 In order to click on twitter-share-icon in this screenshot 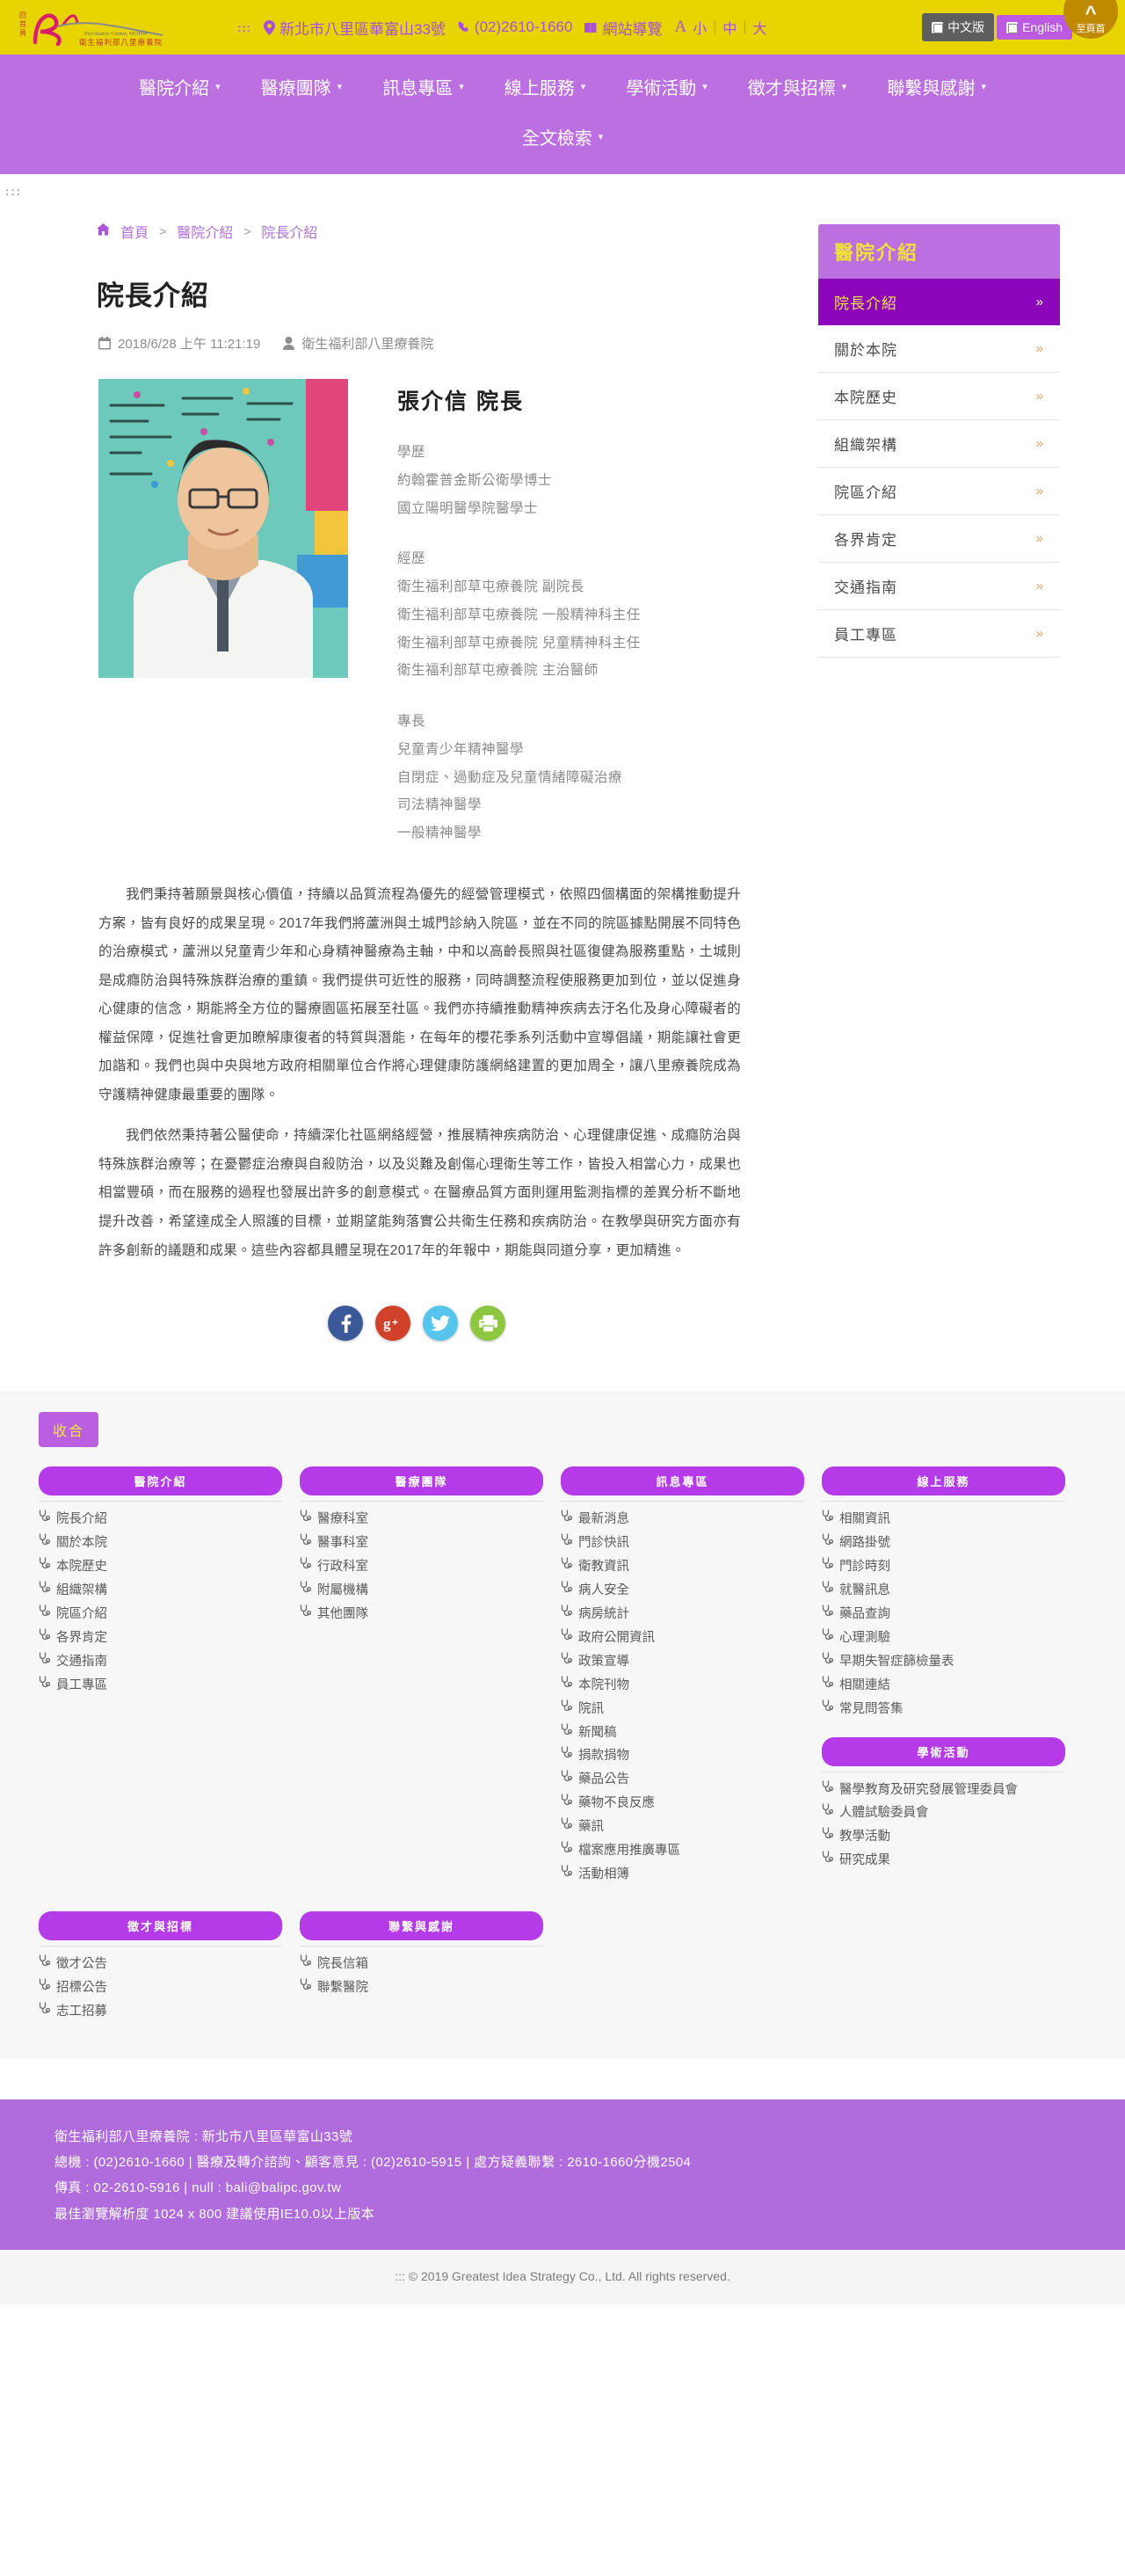, I will do `click(440, 1324)`.